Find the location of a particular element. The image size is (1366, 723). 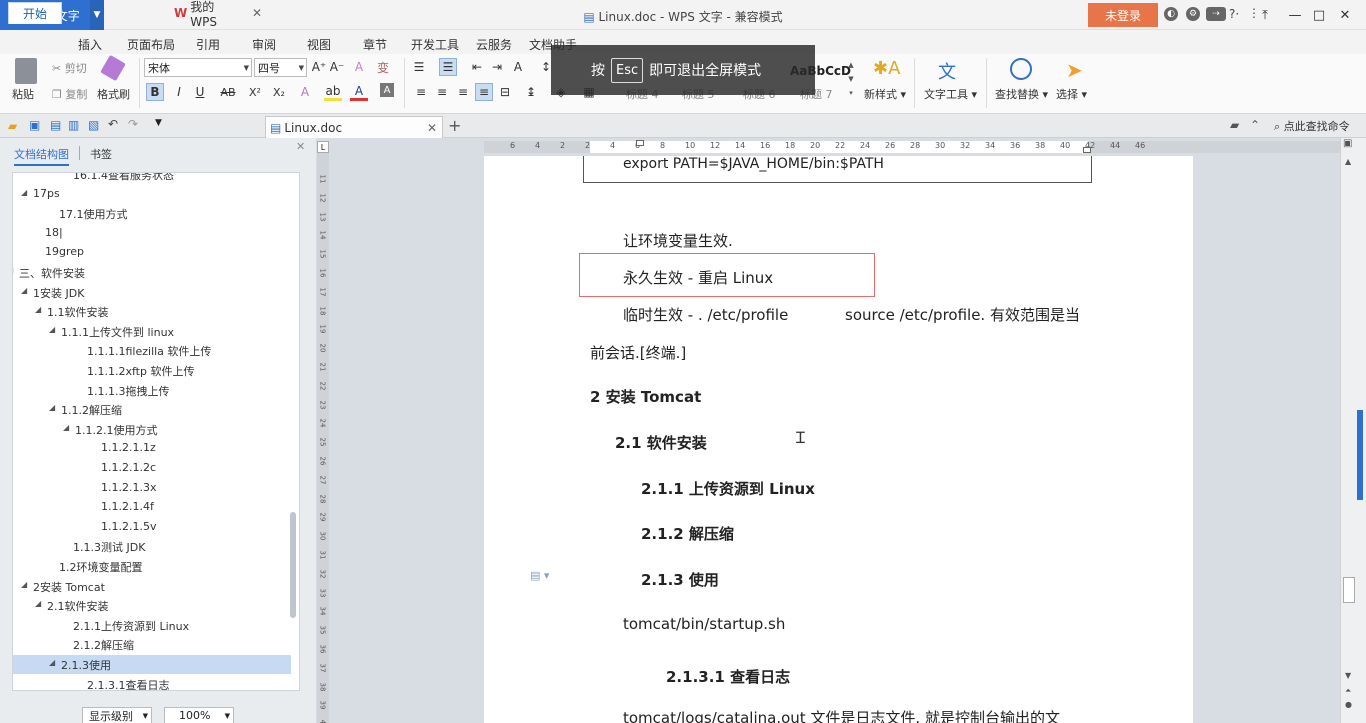

distribute-icon: ⊟ is located at coordinates (505, 92).